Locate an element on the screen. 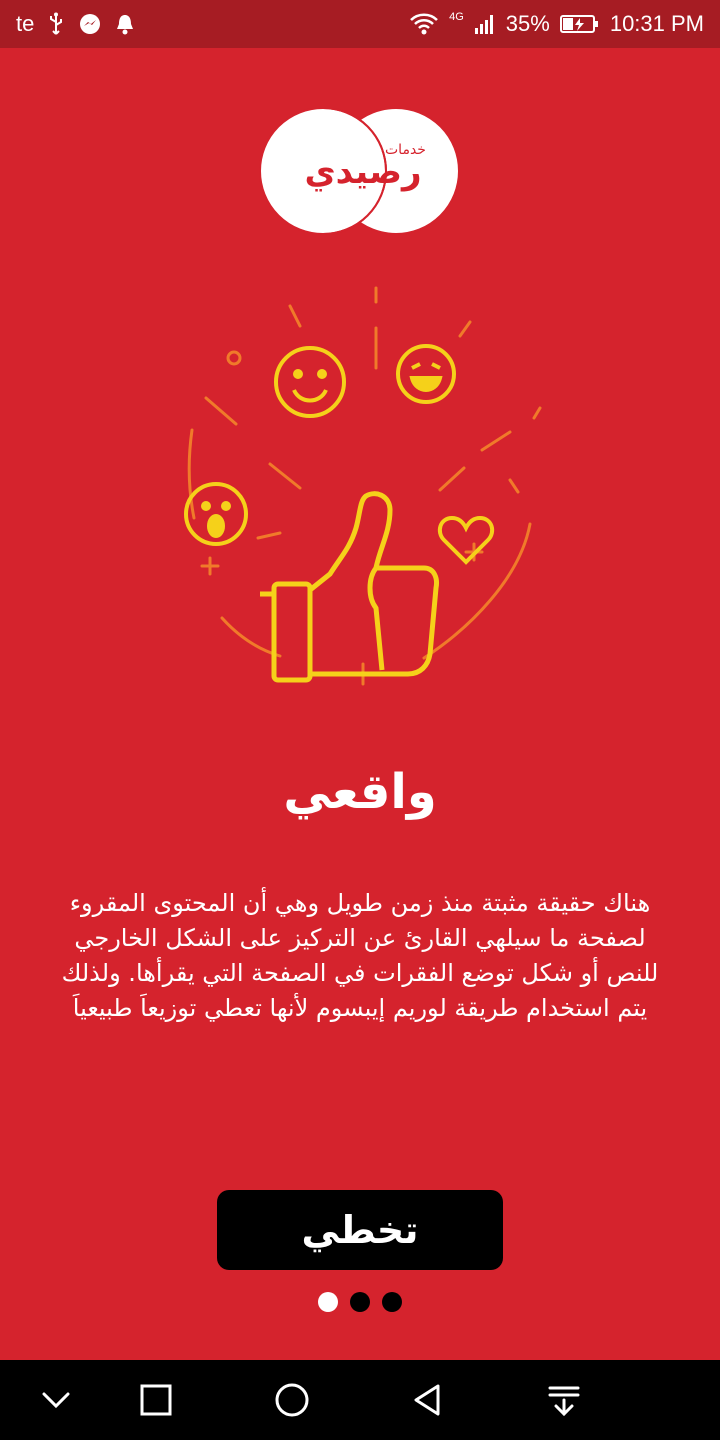  decorative-rays-icon is located at coordinates (364, 486).